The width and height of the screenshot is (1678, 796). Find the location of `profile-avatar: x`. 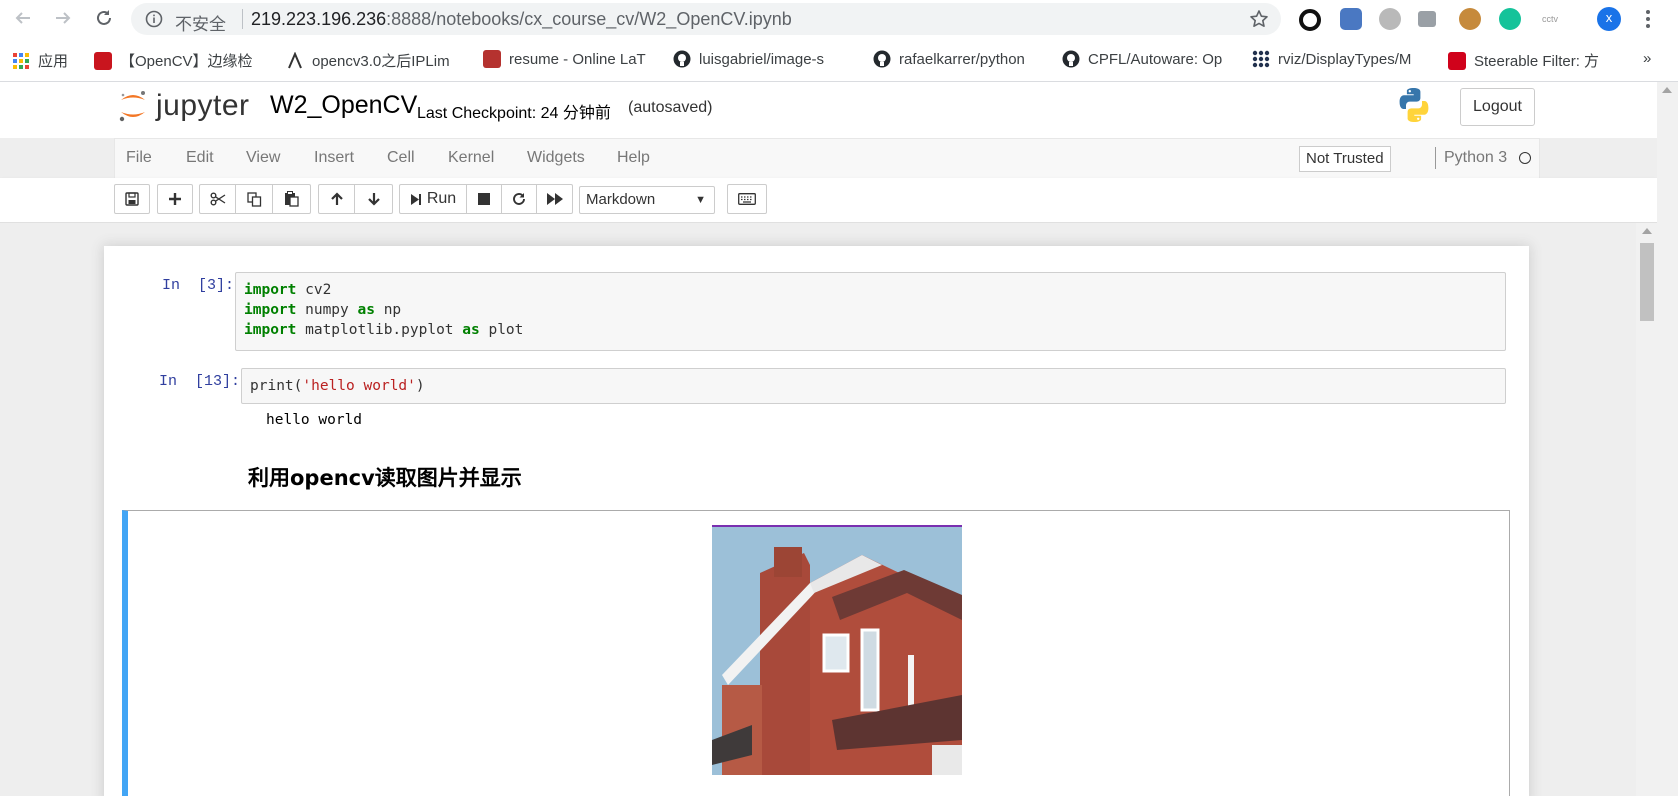

profile-avatar: x is located at coordinates (1609, 19).